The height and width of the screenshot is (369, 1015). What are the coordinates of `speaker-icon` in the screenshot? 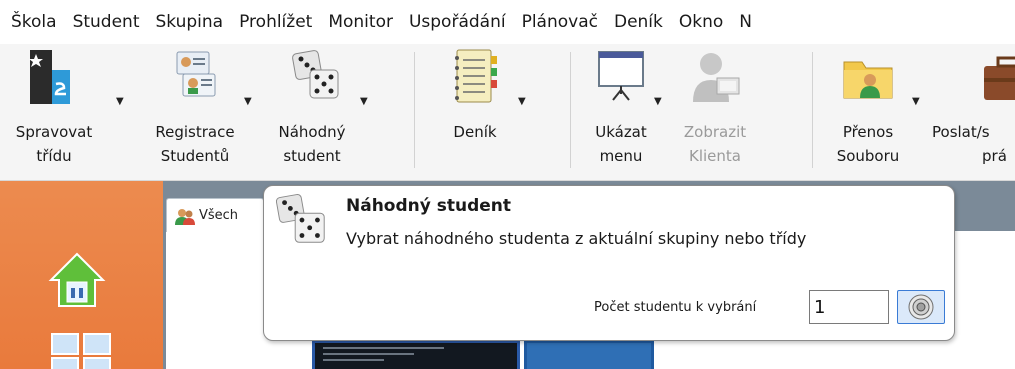 It's located at (921, 307).